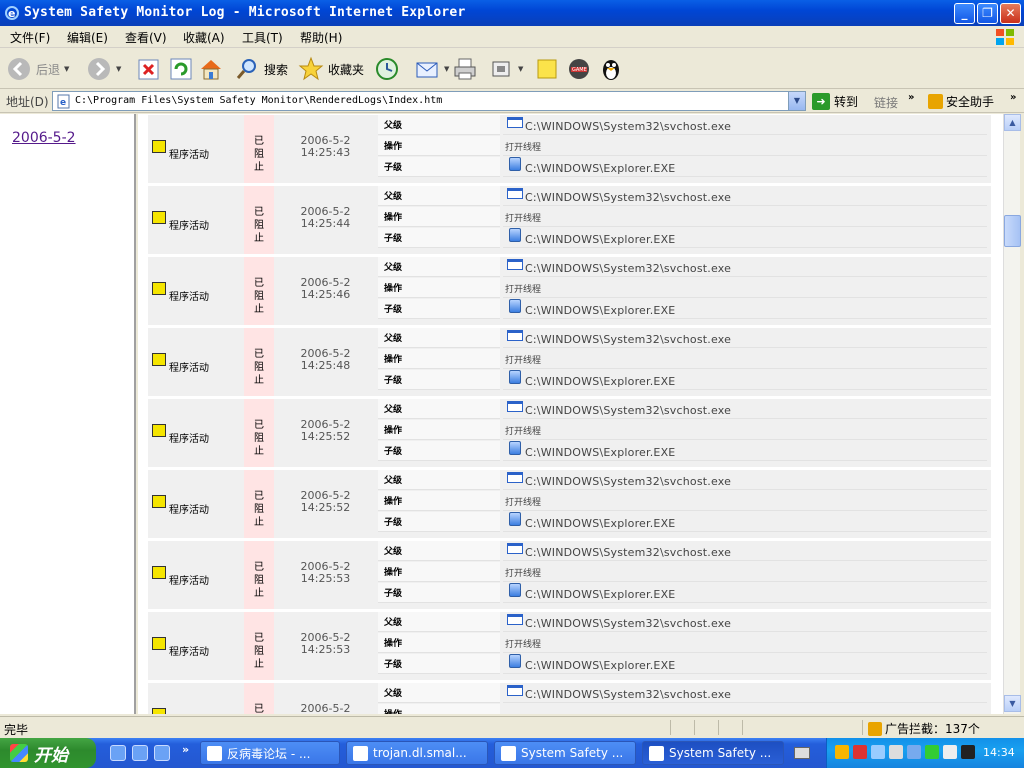 The height and width of the screenshot is (768, 1024). What do you see at coordinates (189, 368) in the screenshot?
I see `activity-label: 程序活动` at bounding box center [189, 368].